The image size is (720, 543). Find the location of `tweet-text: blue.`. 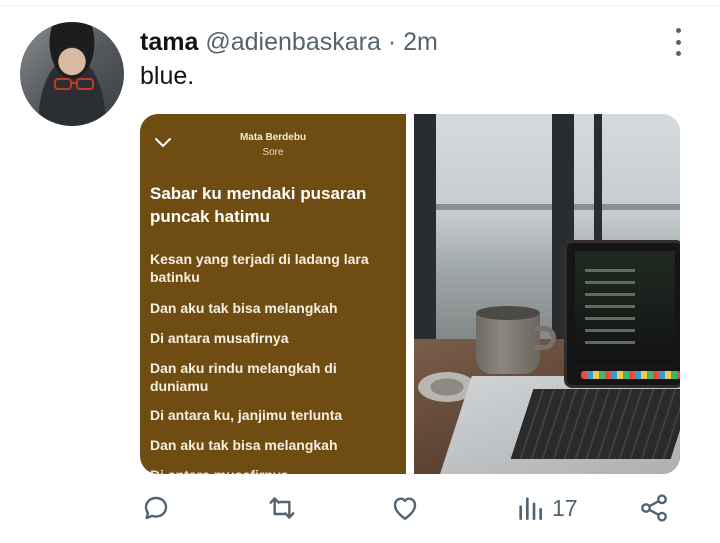

tweet-text: blue. is located at coordinates (167, 76).